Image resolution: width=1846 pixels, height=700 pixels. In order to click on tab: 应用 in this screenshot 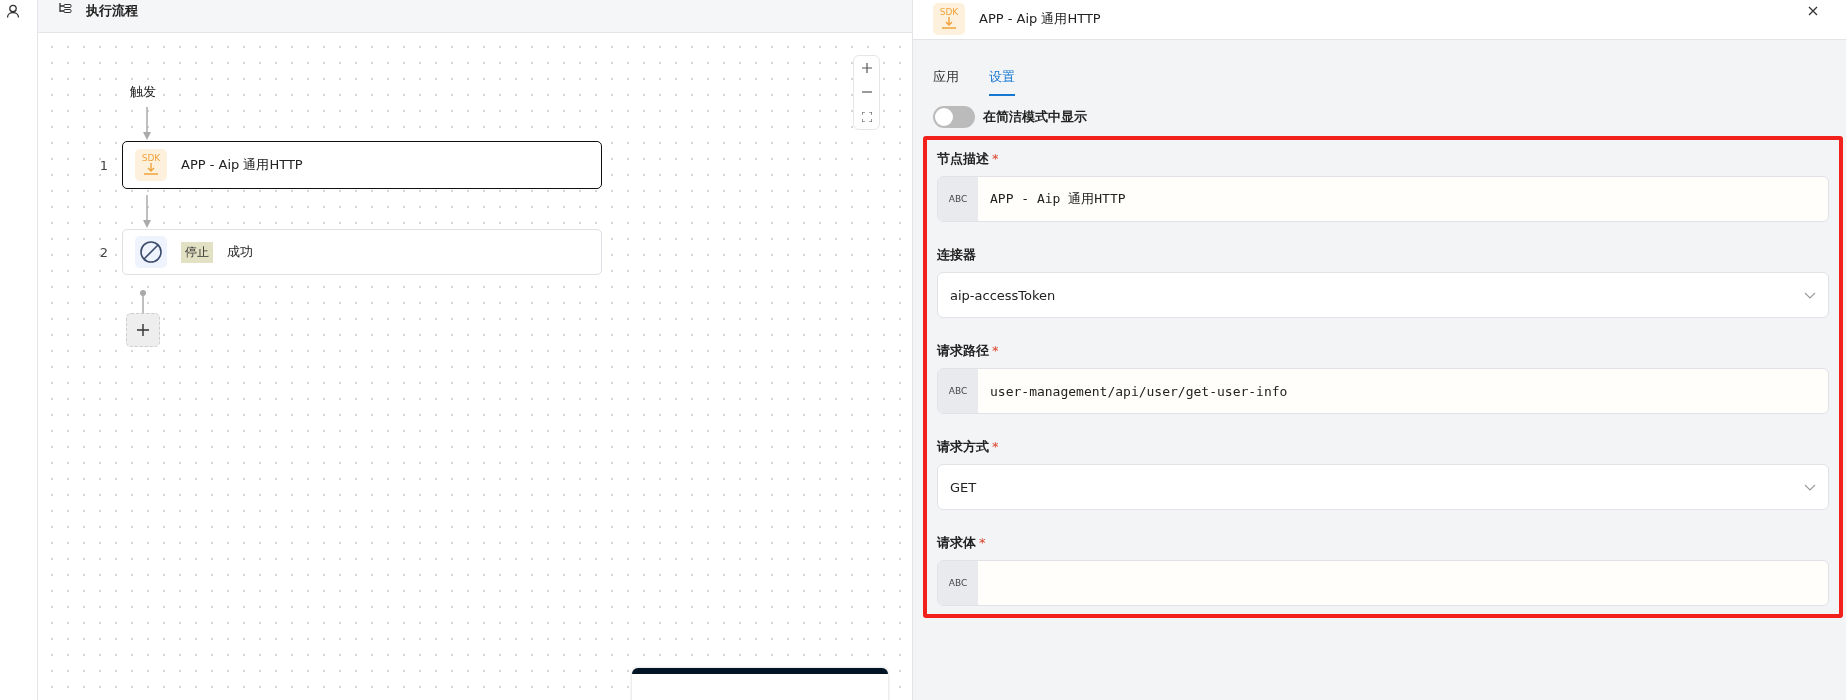, I will do `click(946, 80)`.